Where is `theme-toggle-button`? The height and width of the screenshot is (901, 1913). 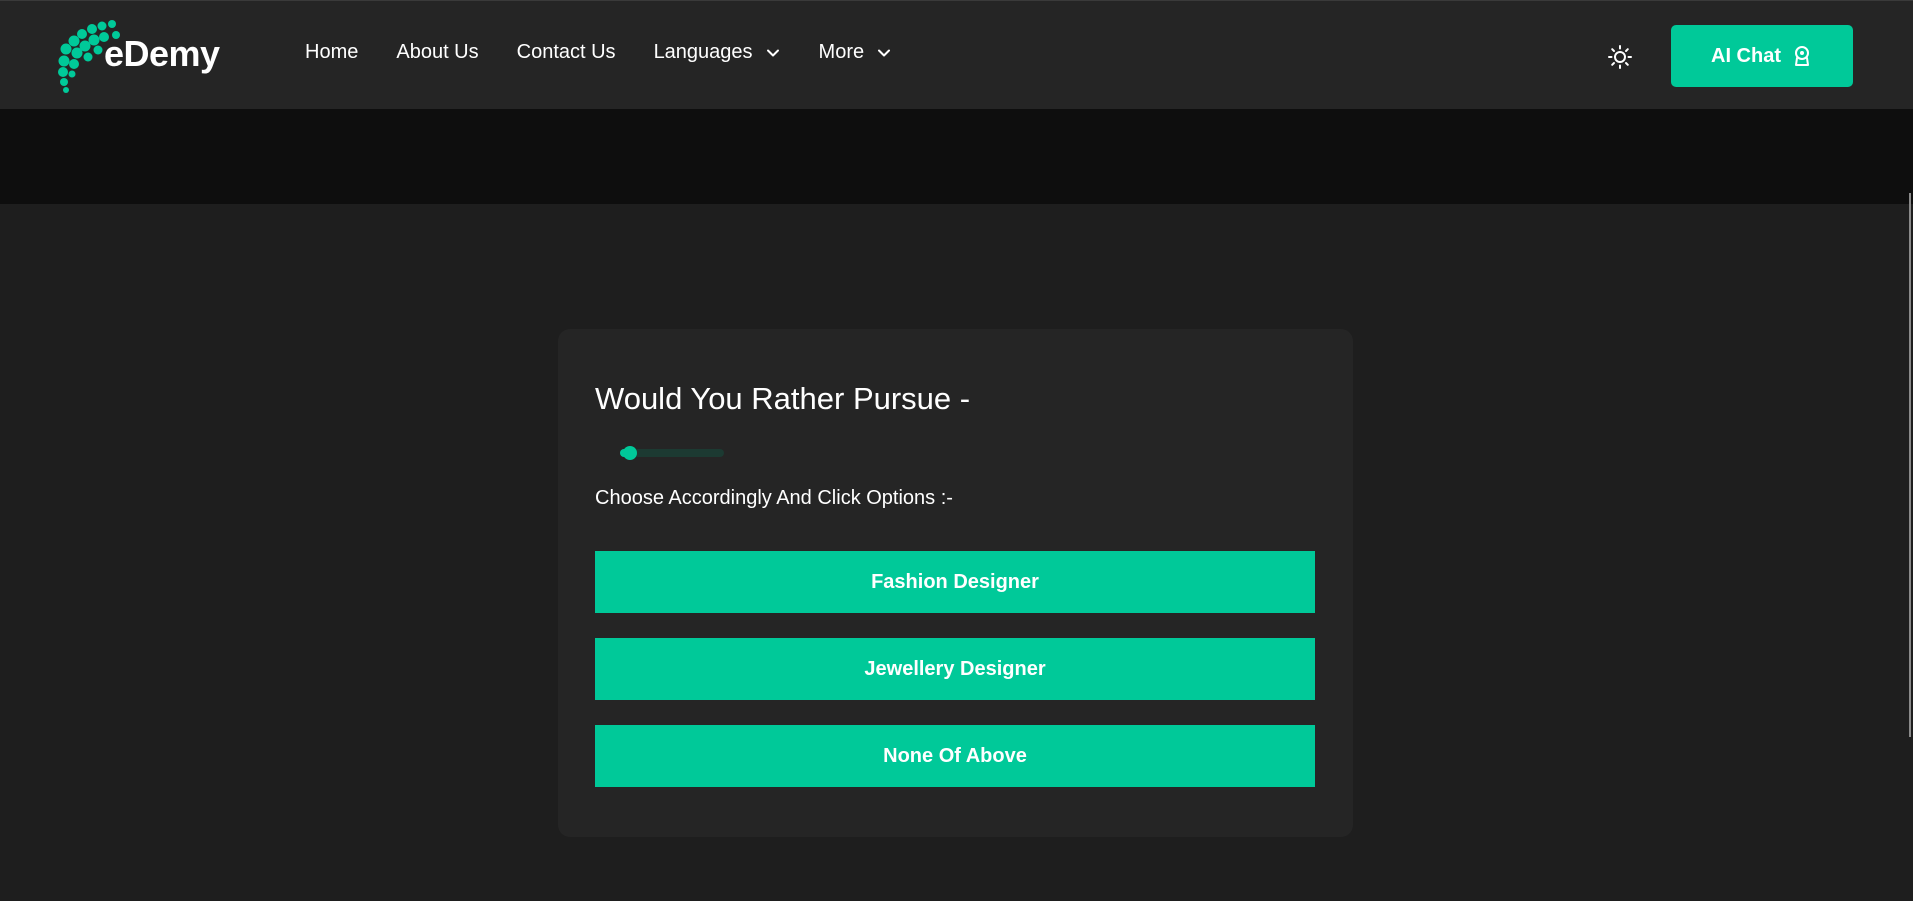 theme-toggle-button is located at coordinates (1620, 57).